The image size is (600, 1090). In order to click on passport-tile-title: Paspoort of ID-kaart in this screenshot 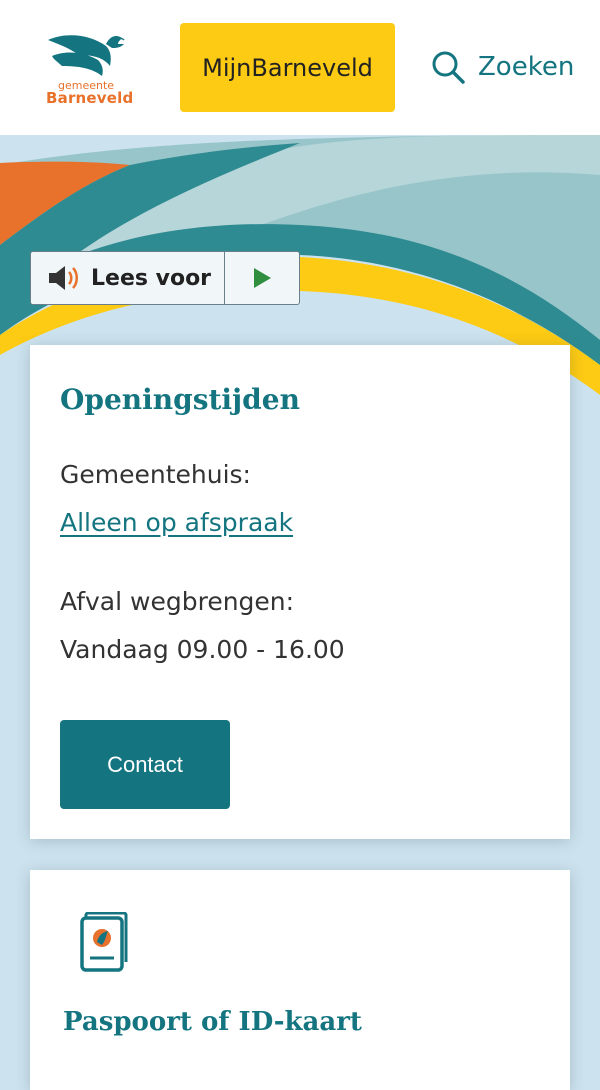, I will do `click(212, 1022)`.